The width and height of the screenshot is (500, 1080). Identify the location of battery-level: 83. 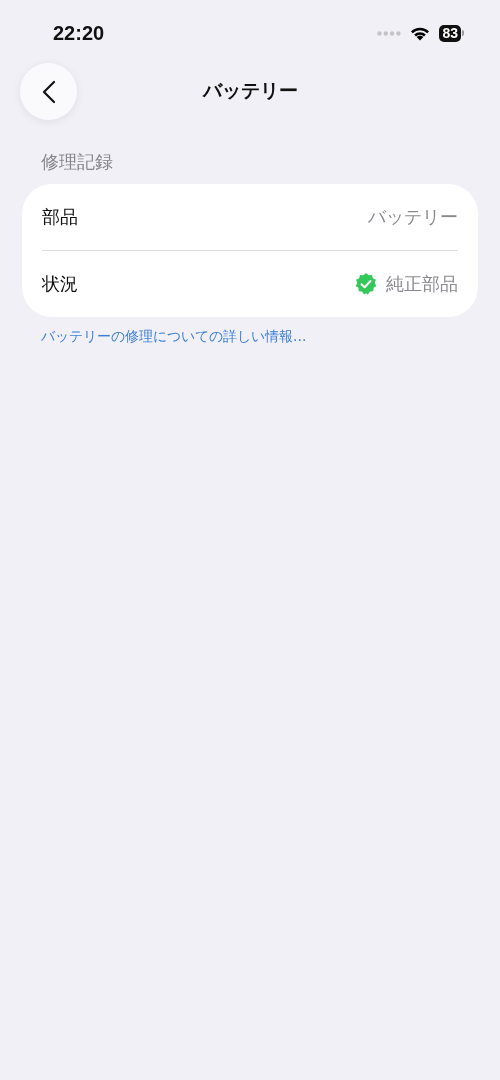
(450, 33).